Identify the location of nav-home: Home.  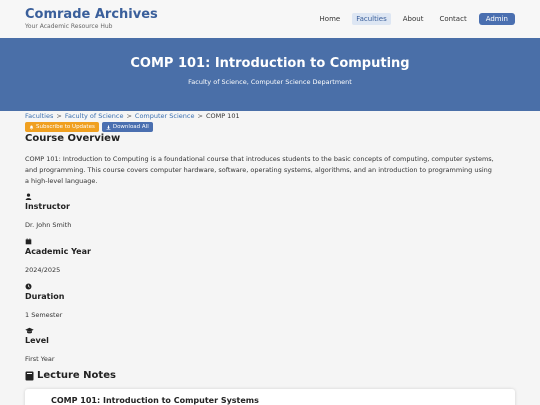
(330, 19).